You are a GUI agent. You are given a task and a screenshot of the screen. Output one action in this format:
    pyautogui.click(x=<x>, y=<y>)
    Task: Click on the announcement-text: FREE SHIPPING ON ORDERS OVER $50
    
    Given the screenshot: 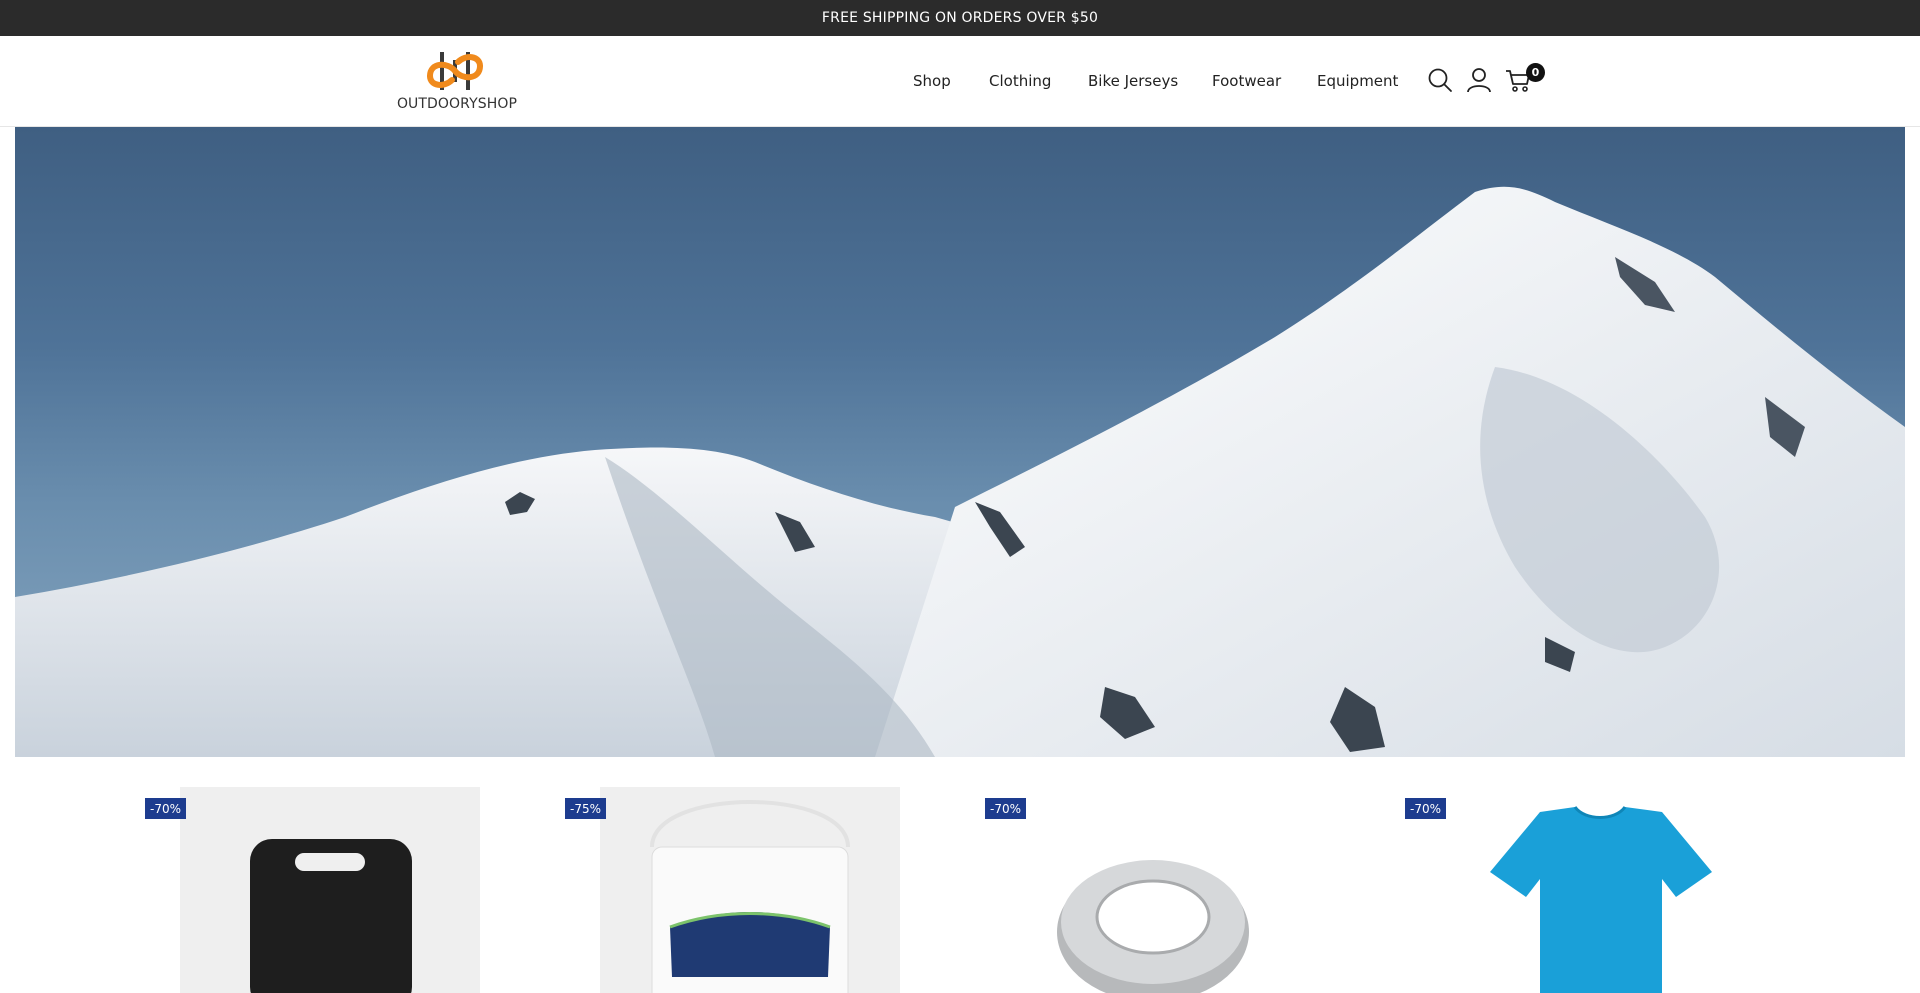 What is the action you would take?
    pyautogui.click(x=960, y=18)
    